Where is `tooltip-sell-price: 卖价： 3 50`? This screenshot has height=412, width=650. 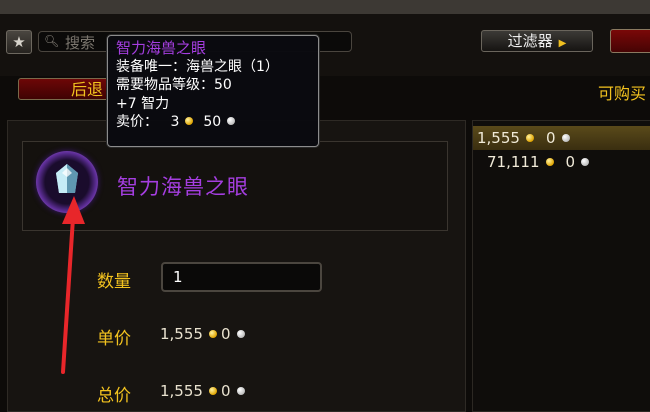
tooltip-sell-price: 卖价： 3 50 is located at coordinates (213, 122).